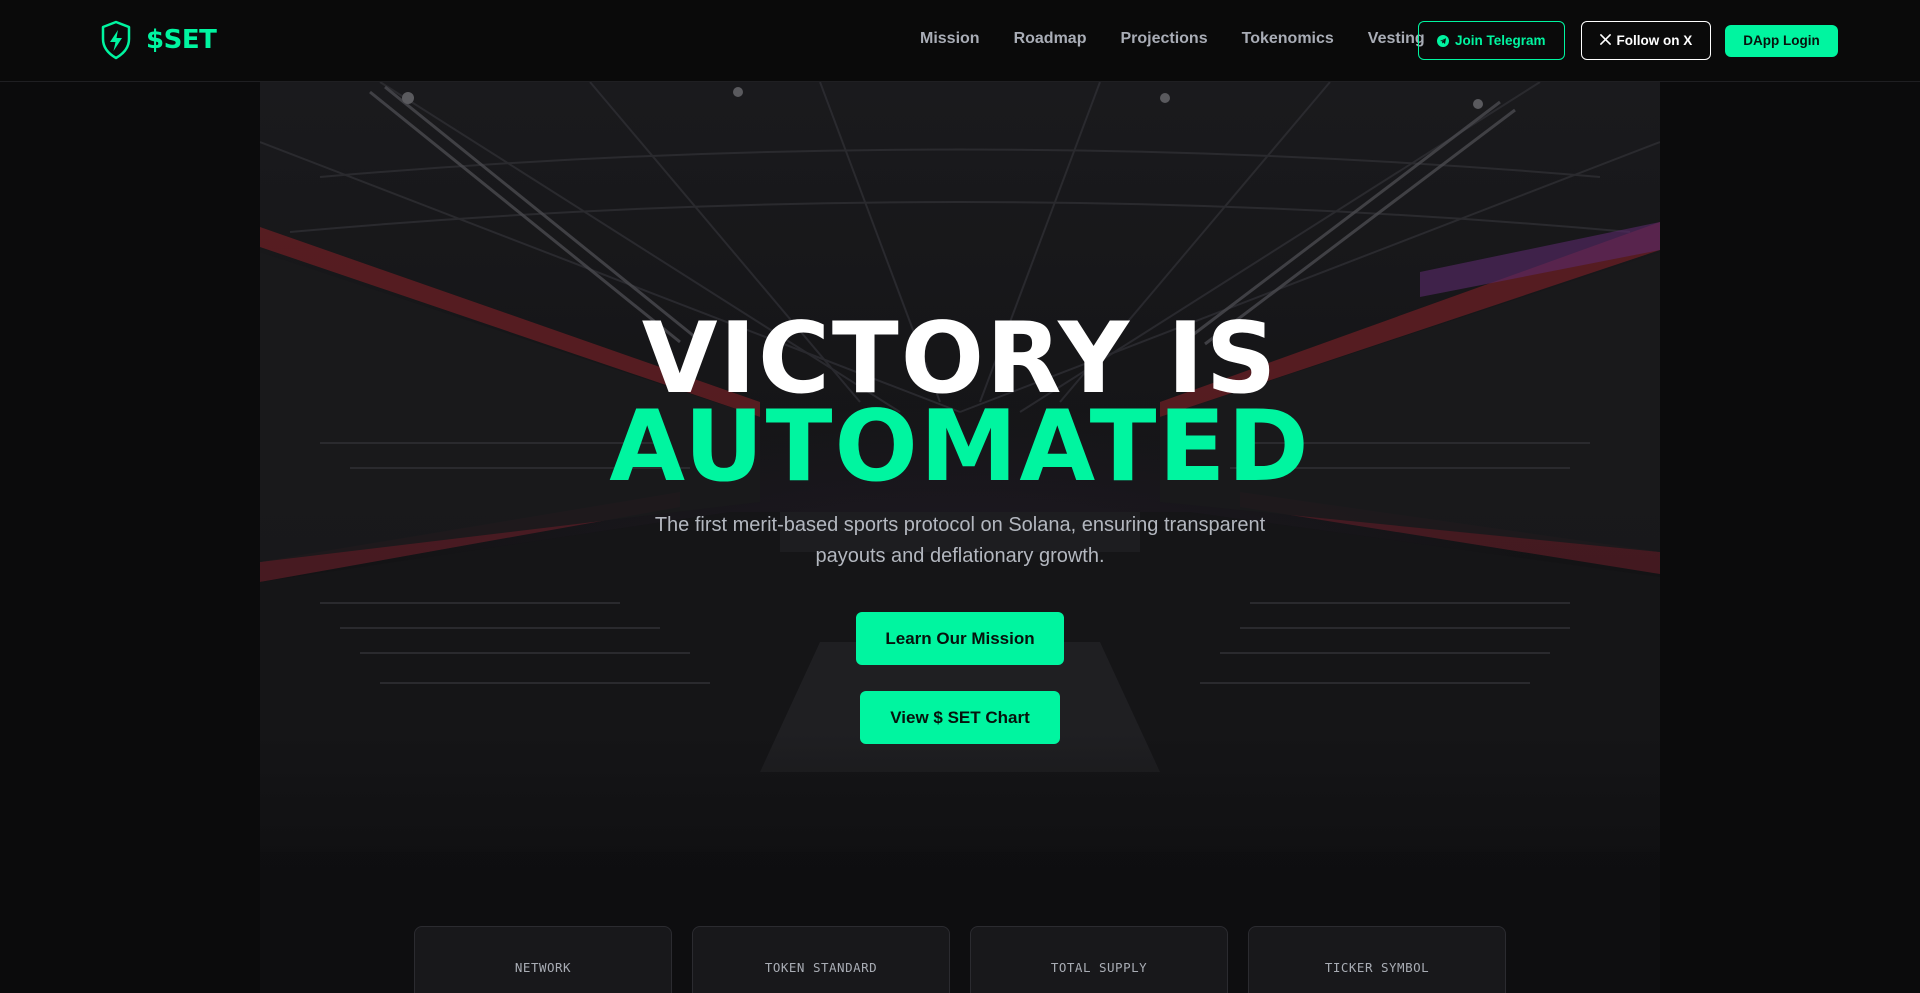 This screenshot has height=993, width=1920. I want to click on nav-link-vesting: Vesting, so click(1396, 39).